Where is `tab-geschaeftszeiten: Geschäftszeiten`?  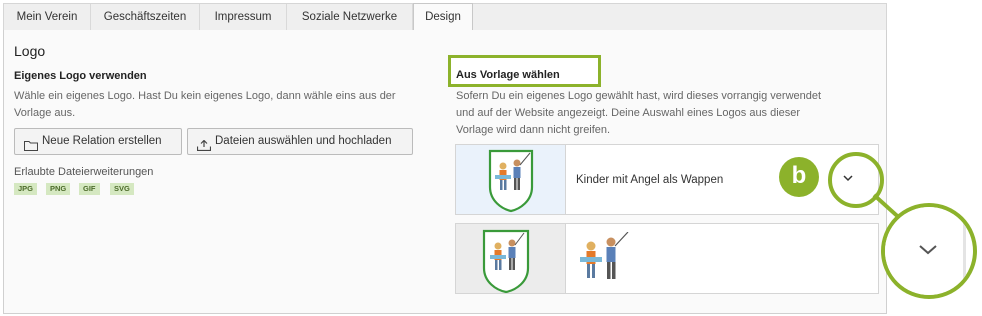 tab-geschaeftszeiten: Geschäftszeiten is located at coordinates (145, 17).